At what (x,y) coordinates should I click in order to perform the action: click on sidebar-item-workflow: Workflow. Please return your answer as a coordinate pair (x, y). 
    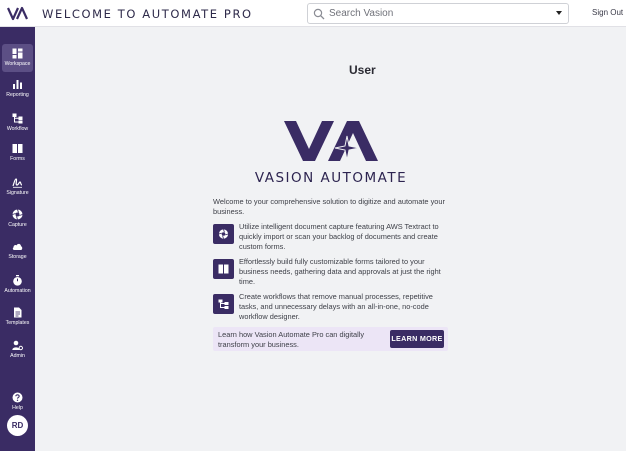
    Looking at the image, I should click on (17, 123).